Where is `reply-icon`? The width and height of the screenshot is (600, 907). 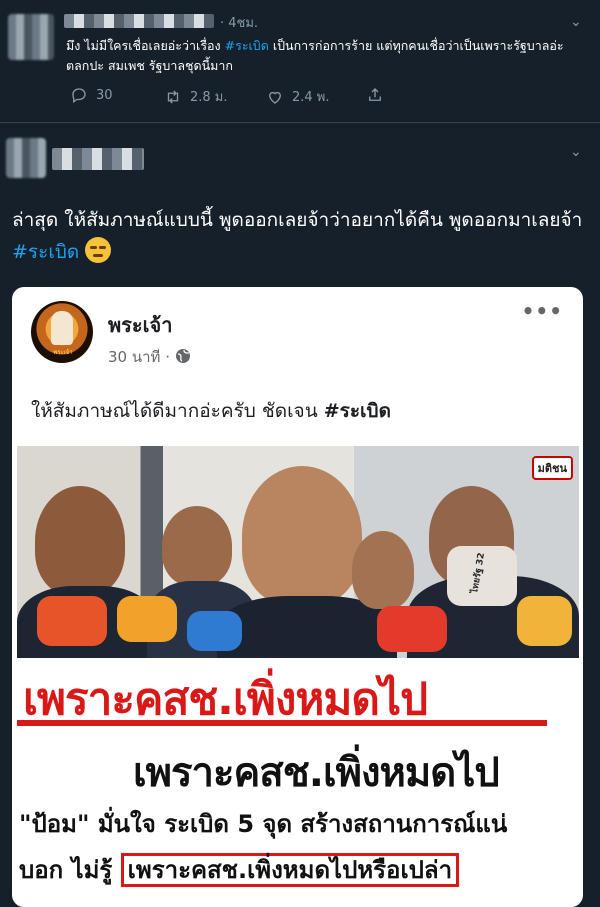 reply-icon is located at coordinates (79, 96).